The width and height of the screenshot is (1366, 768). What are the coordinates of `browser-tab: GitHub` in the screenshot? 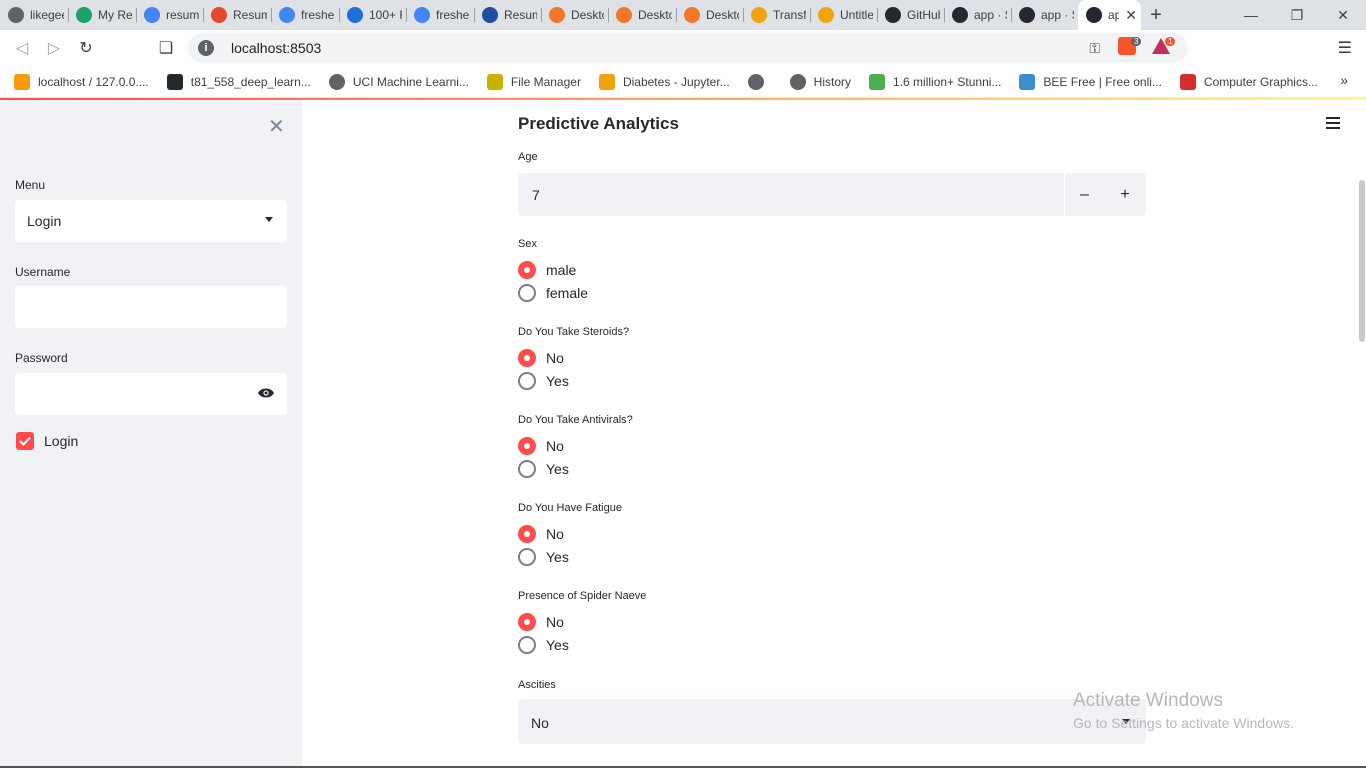 It's located at (910, 15).